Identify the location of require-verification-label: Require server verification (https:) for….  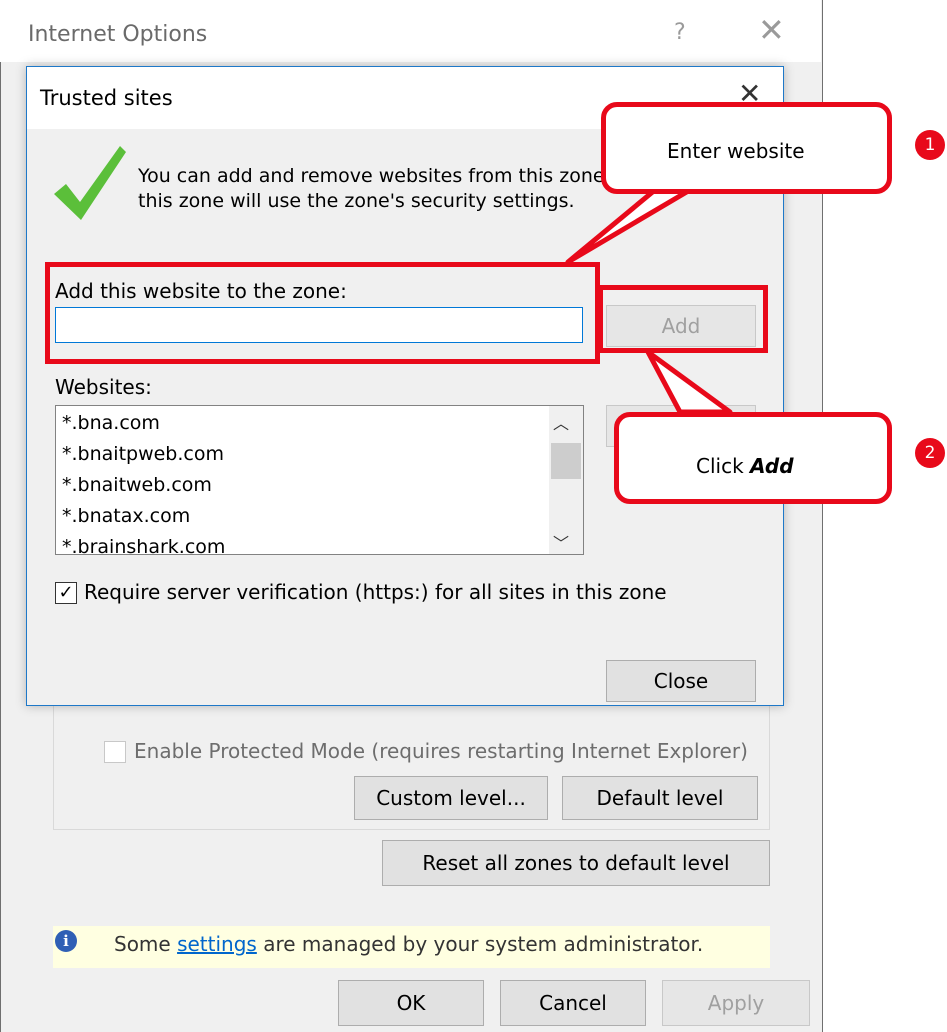
(375, 592).